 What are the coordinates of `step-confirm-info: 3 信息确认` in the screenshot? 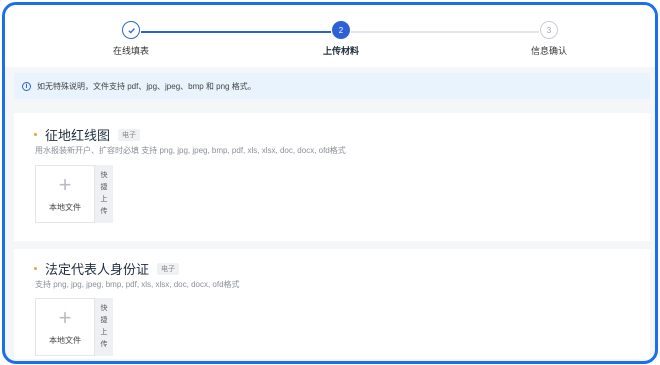 It's located at (549, 39).